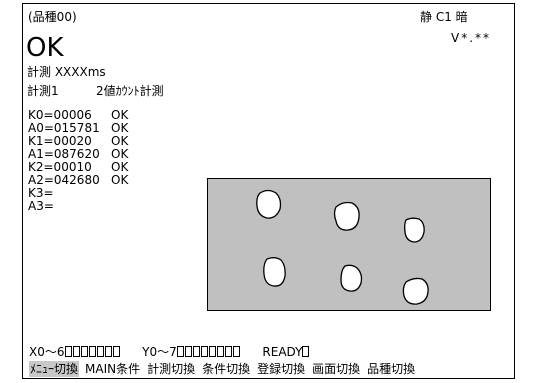  Describe the element at coordinates (159, 352) in the screenshot. I see `output-label: Y0～7` at that location.